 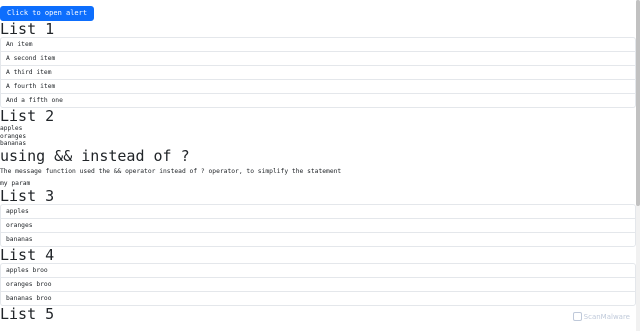 I want to click on scrollbar-track, so click(x=638, y=165).